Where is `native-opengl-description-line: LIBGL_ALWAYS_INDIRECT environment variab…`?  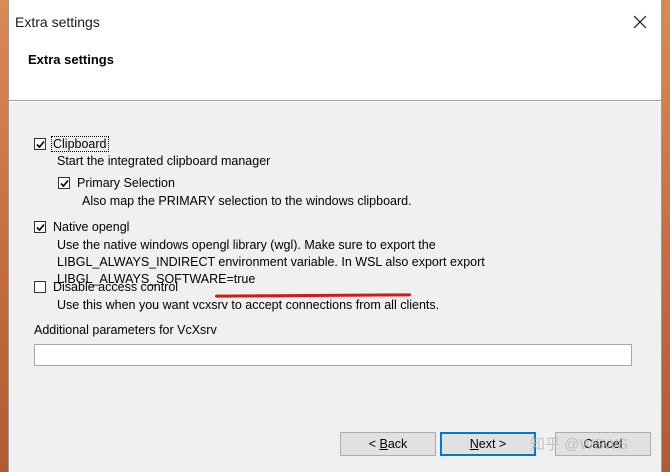
native-opengl-description-line: LIBGL_ALWAYS_INDIRECT environment variab… is located at coordinates (271, 262).